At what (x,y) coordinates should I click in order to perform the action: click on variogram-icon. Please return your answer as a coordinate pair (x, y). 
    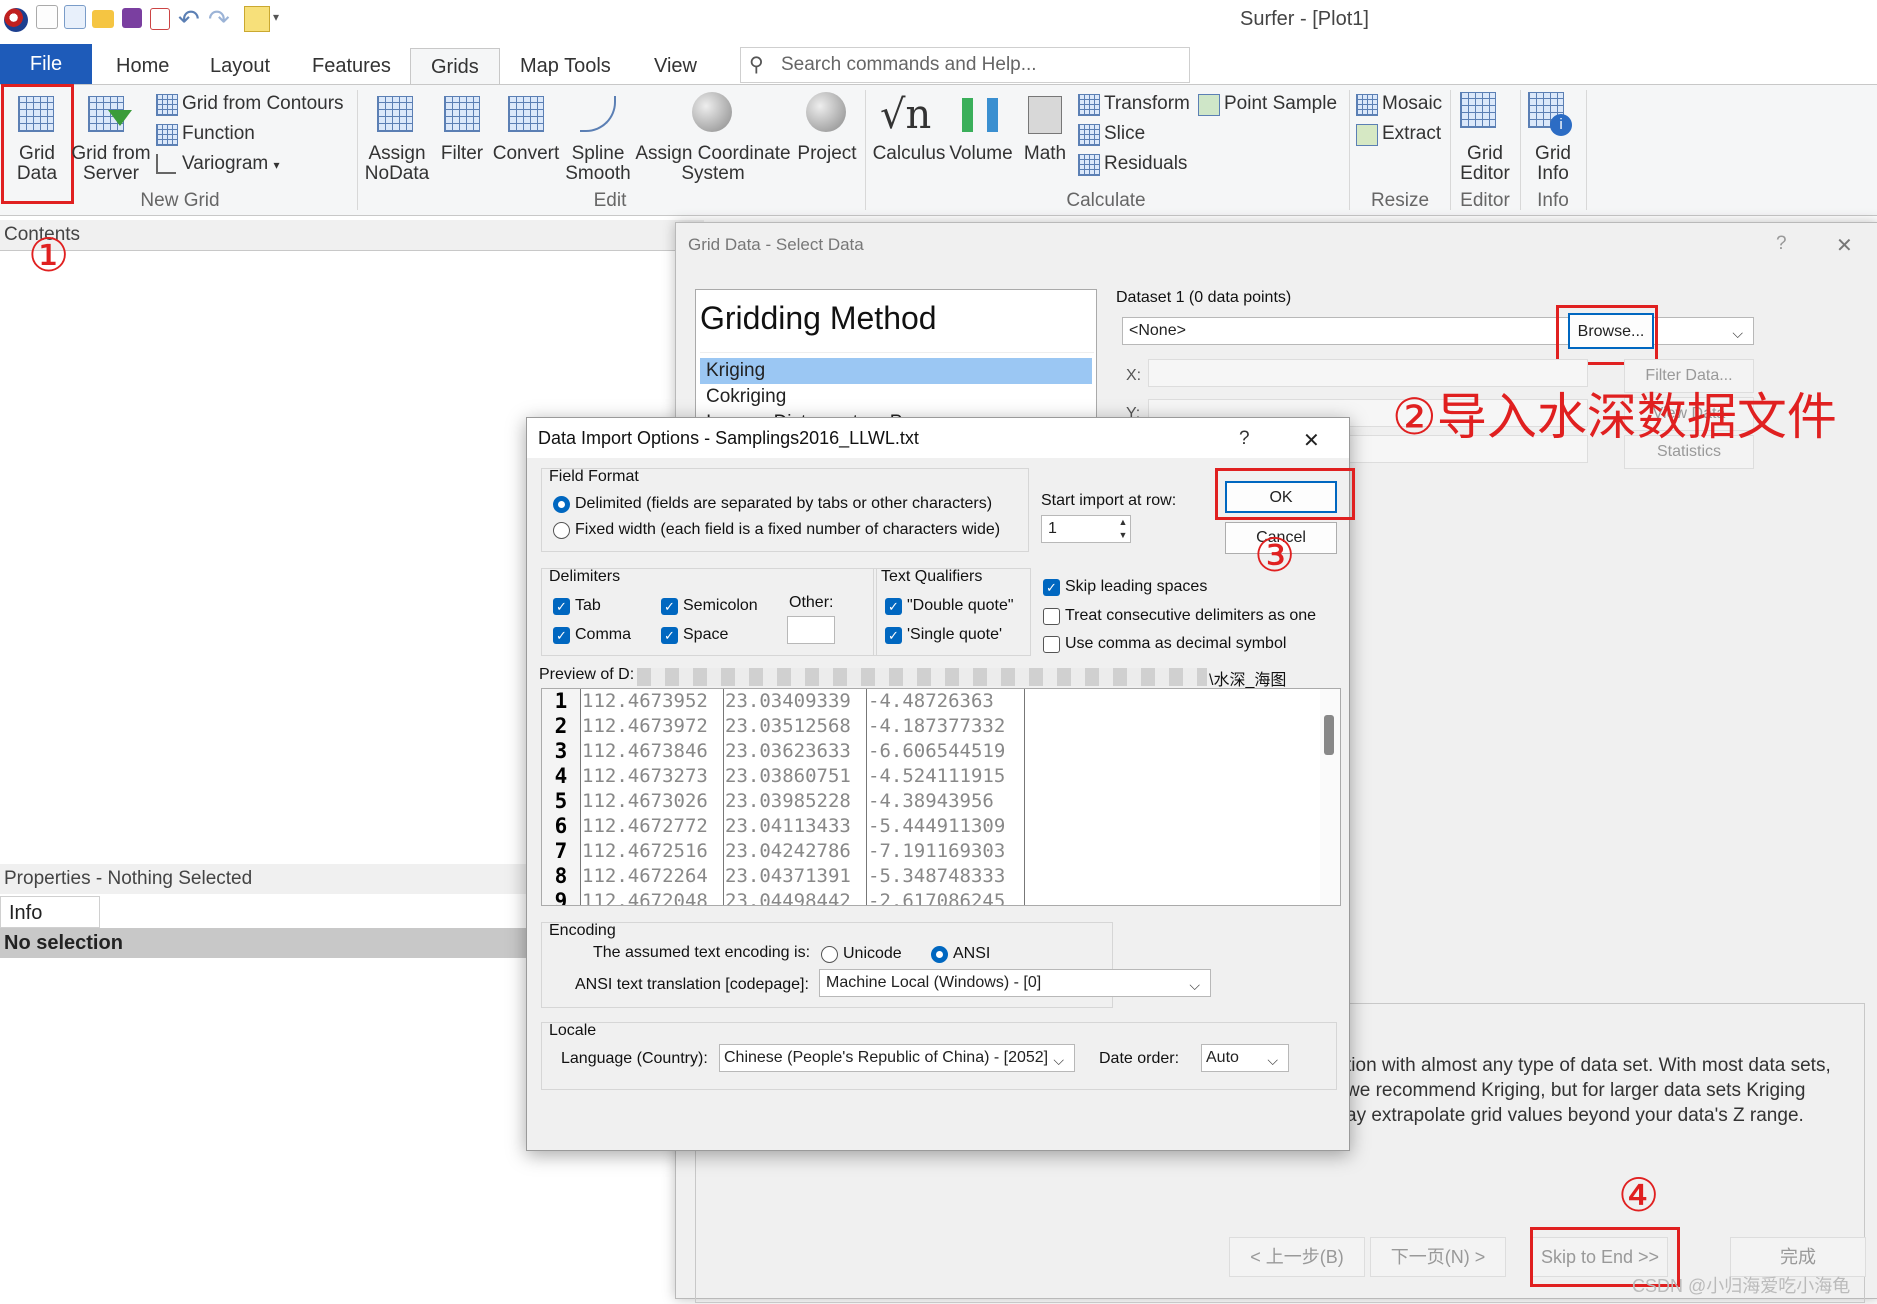
    Looking at the image, I should click on (166, 164).